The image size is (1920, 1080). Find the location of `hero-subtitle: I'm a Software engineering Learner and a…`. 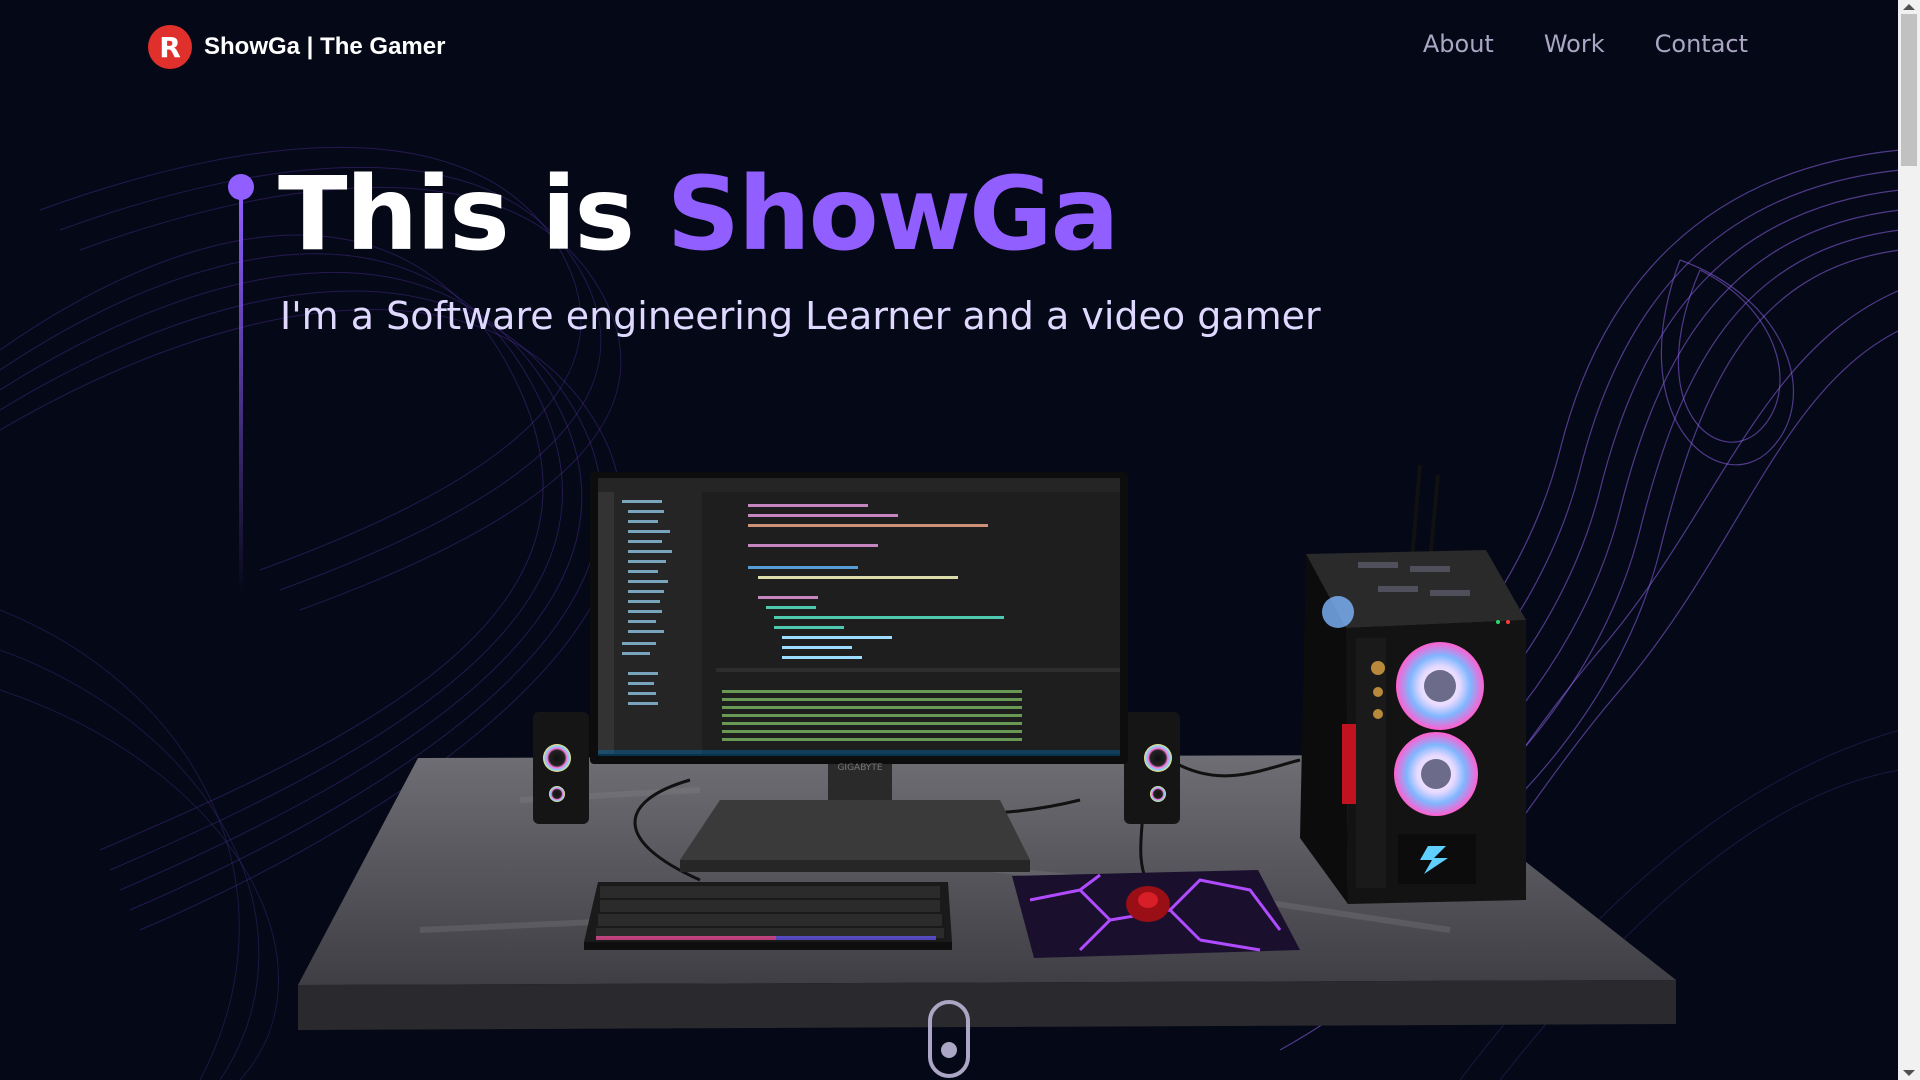

hero-subtitle: I'm a Software engineering Learner and a… is located at coordinates (800, 316).